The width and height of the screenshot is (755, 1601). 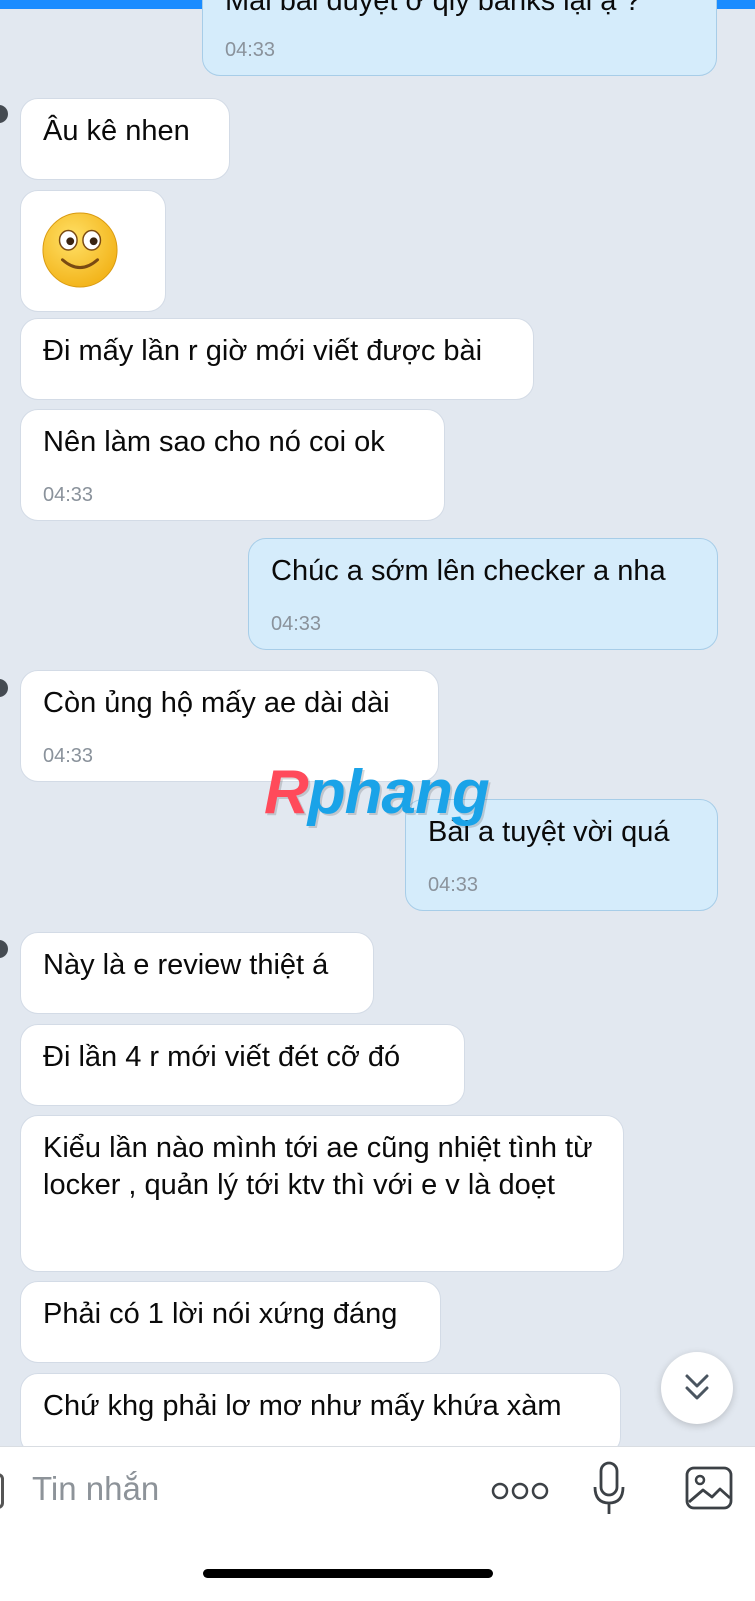 I want to click on message-text: Đi lần 4 r mới viết đét cỡ đó, so click(x=222, y=1057).